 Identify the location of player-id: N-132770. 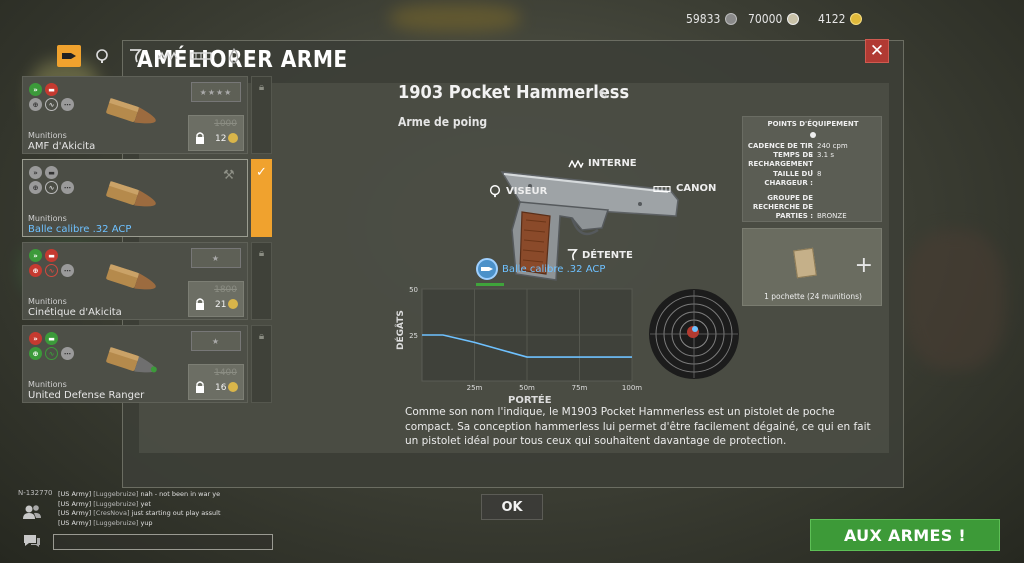
(35, 493).